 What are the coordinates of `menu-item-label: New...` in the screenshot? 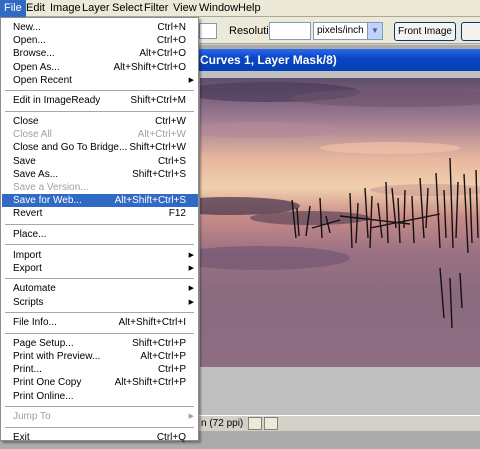 It's located at (27, 27).